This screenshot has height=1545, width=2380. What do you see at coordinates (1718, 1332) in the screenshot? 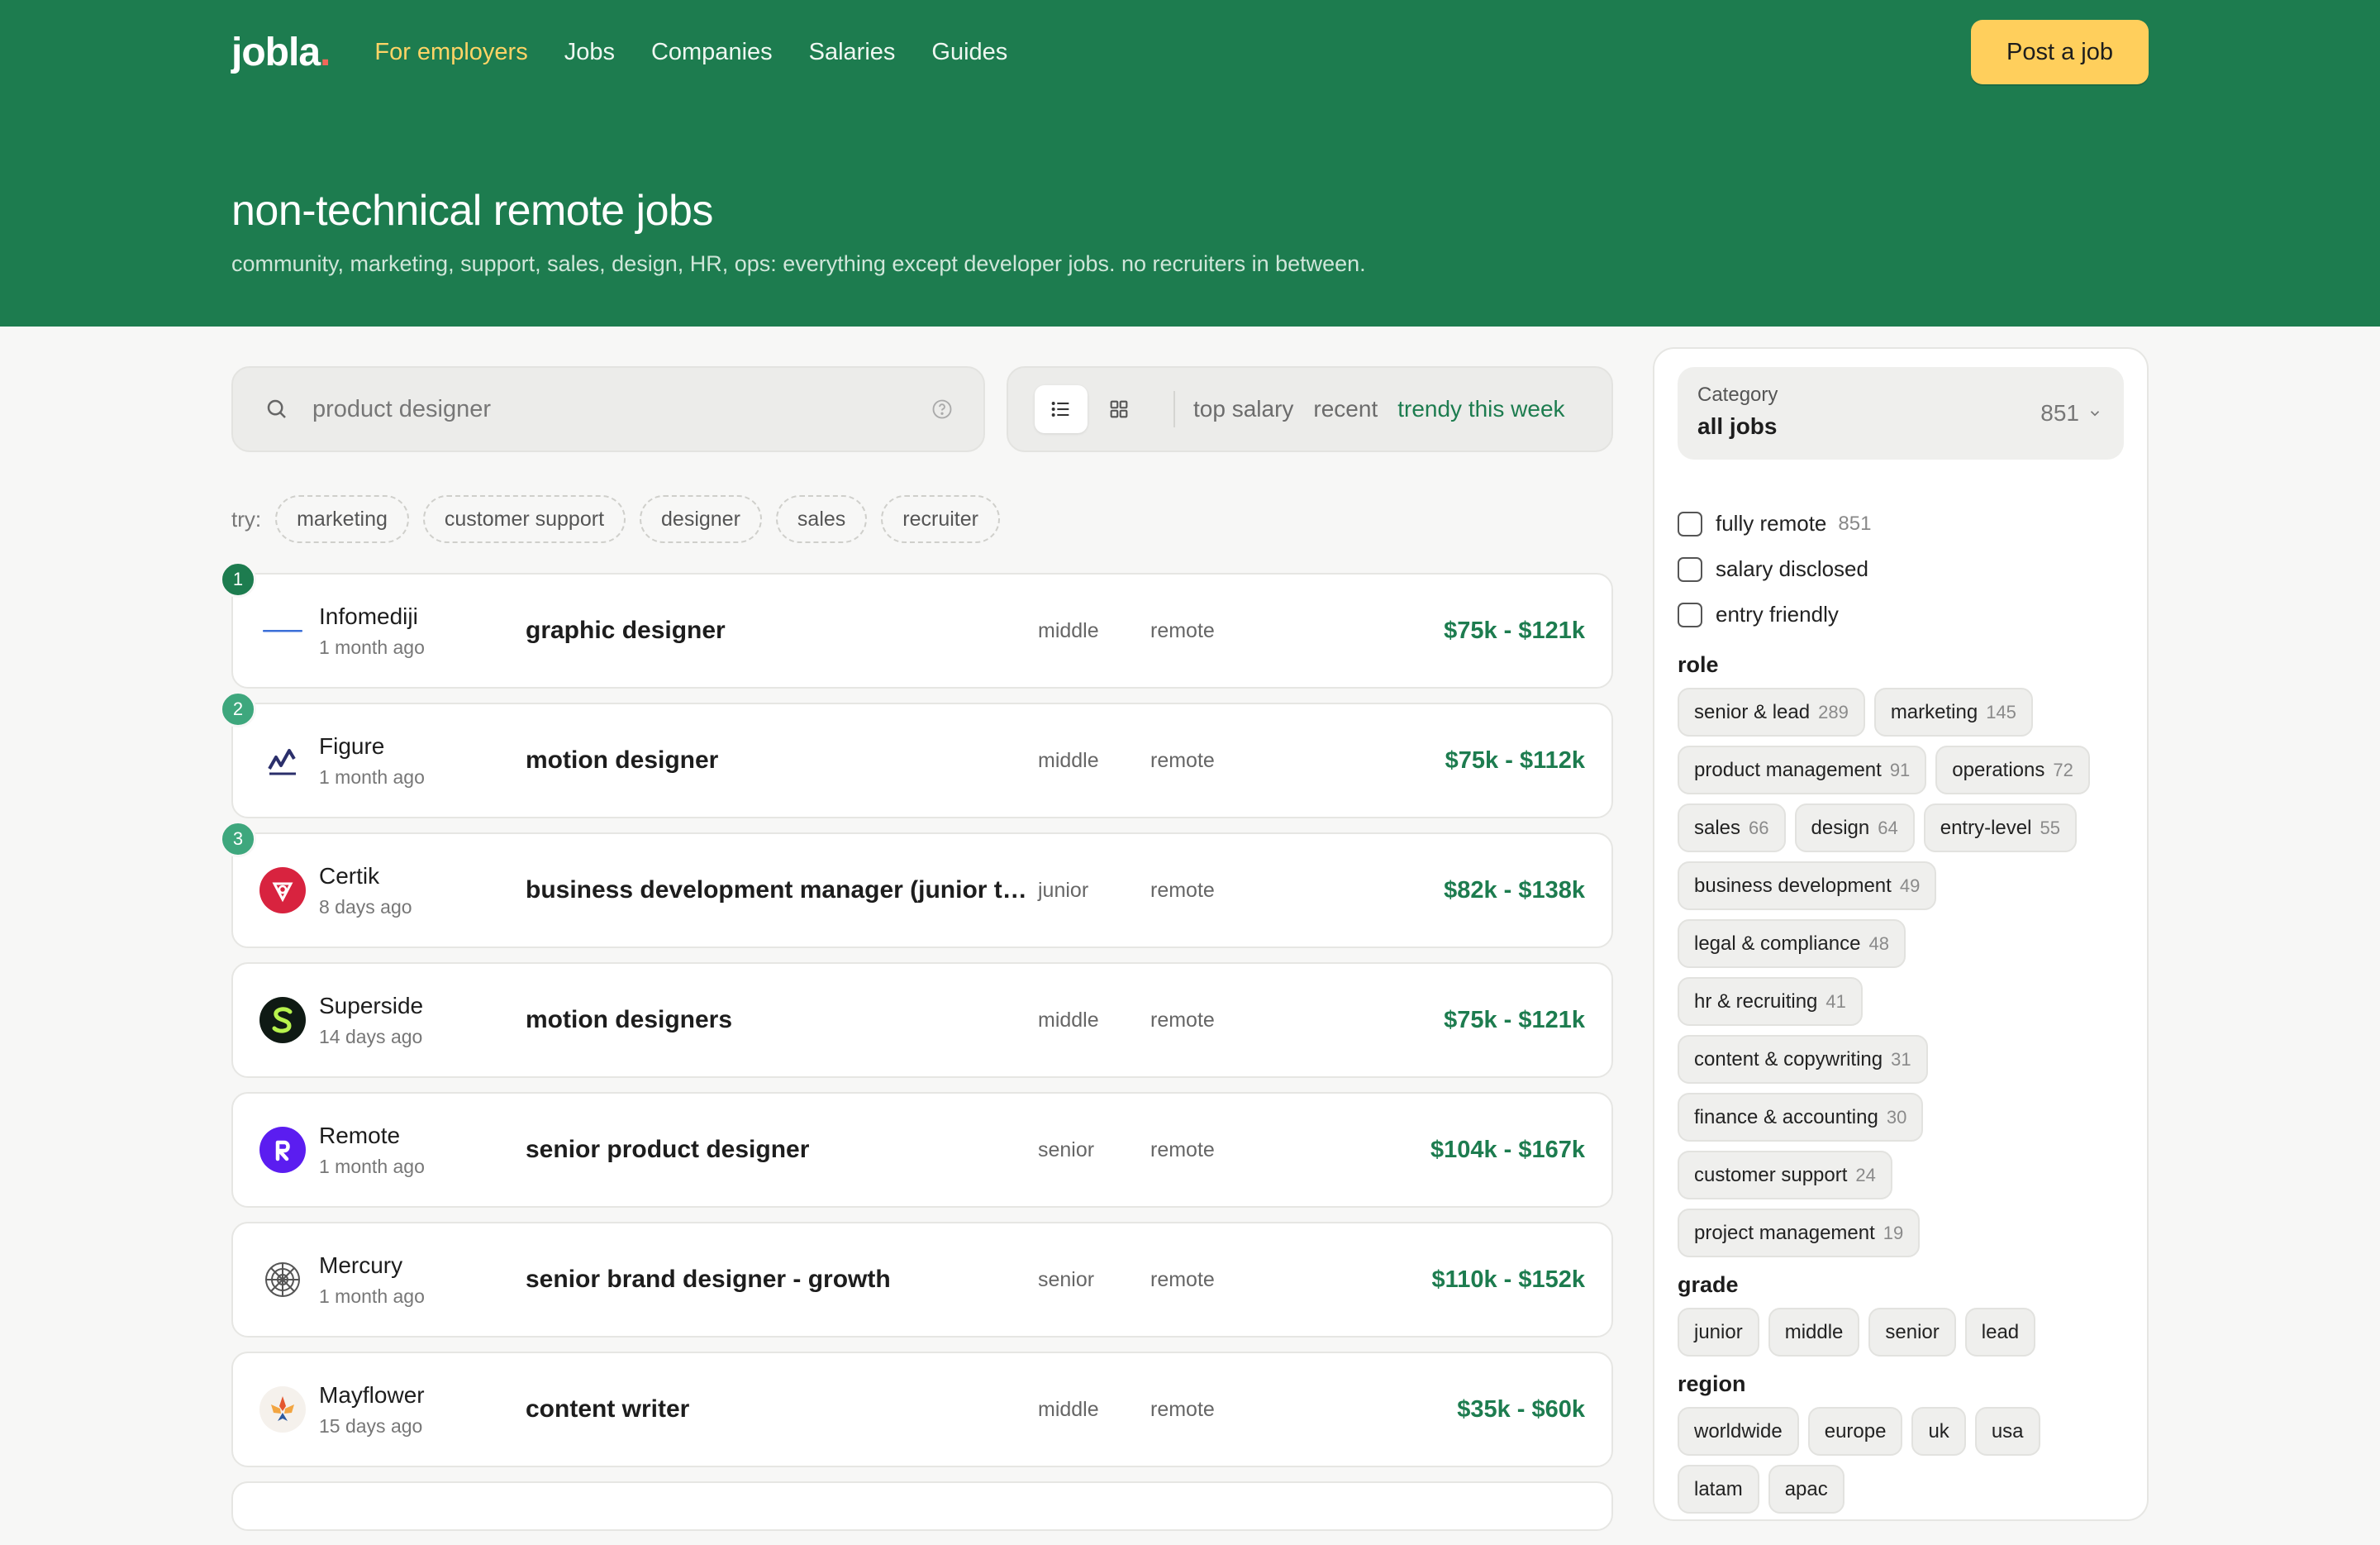
I see `grade-tag: junior` at bounding box center [1718, 1332].